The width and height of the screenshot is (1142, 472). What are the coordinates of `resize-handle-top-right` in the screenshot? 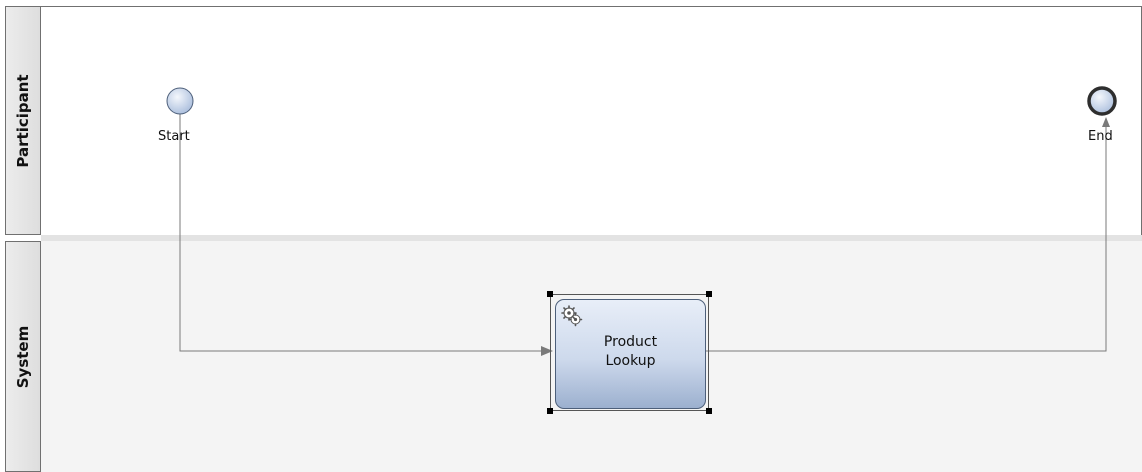 It's located at (709, 294).